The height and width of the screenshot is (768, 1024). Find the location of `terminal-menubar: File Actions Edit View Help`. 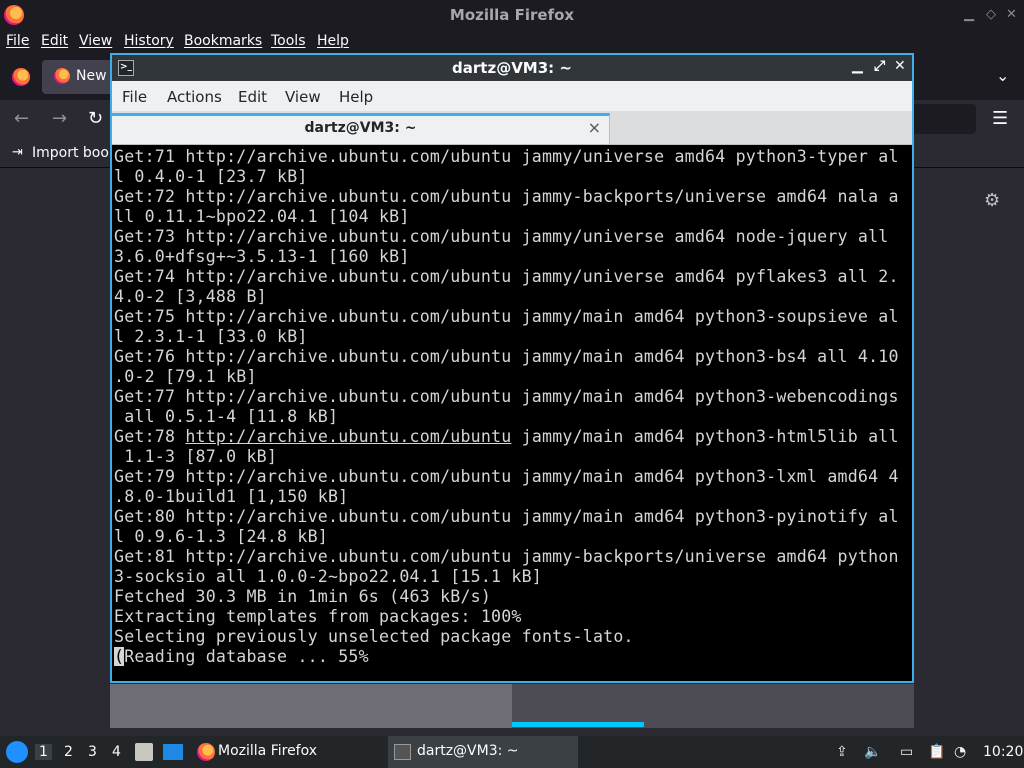

terminal-menubar: File Actions Edit View Help is located at coordinates (512, 96).